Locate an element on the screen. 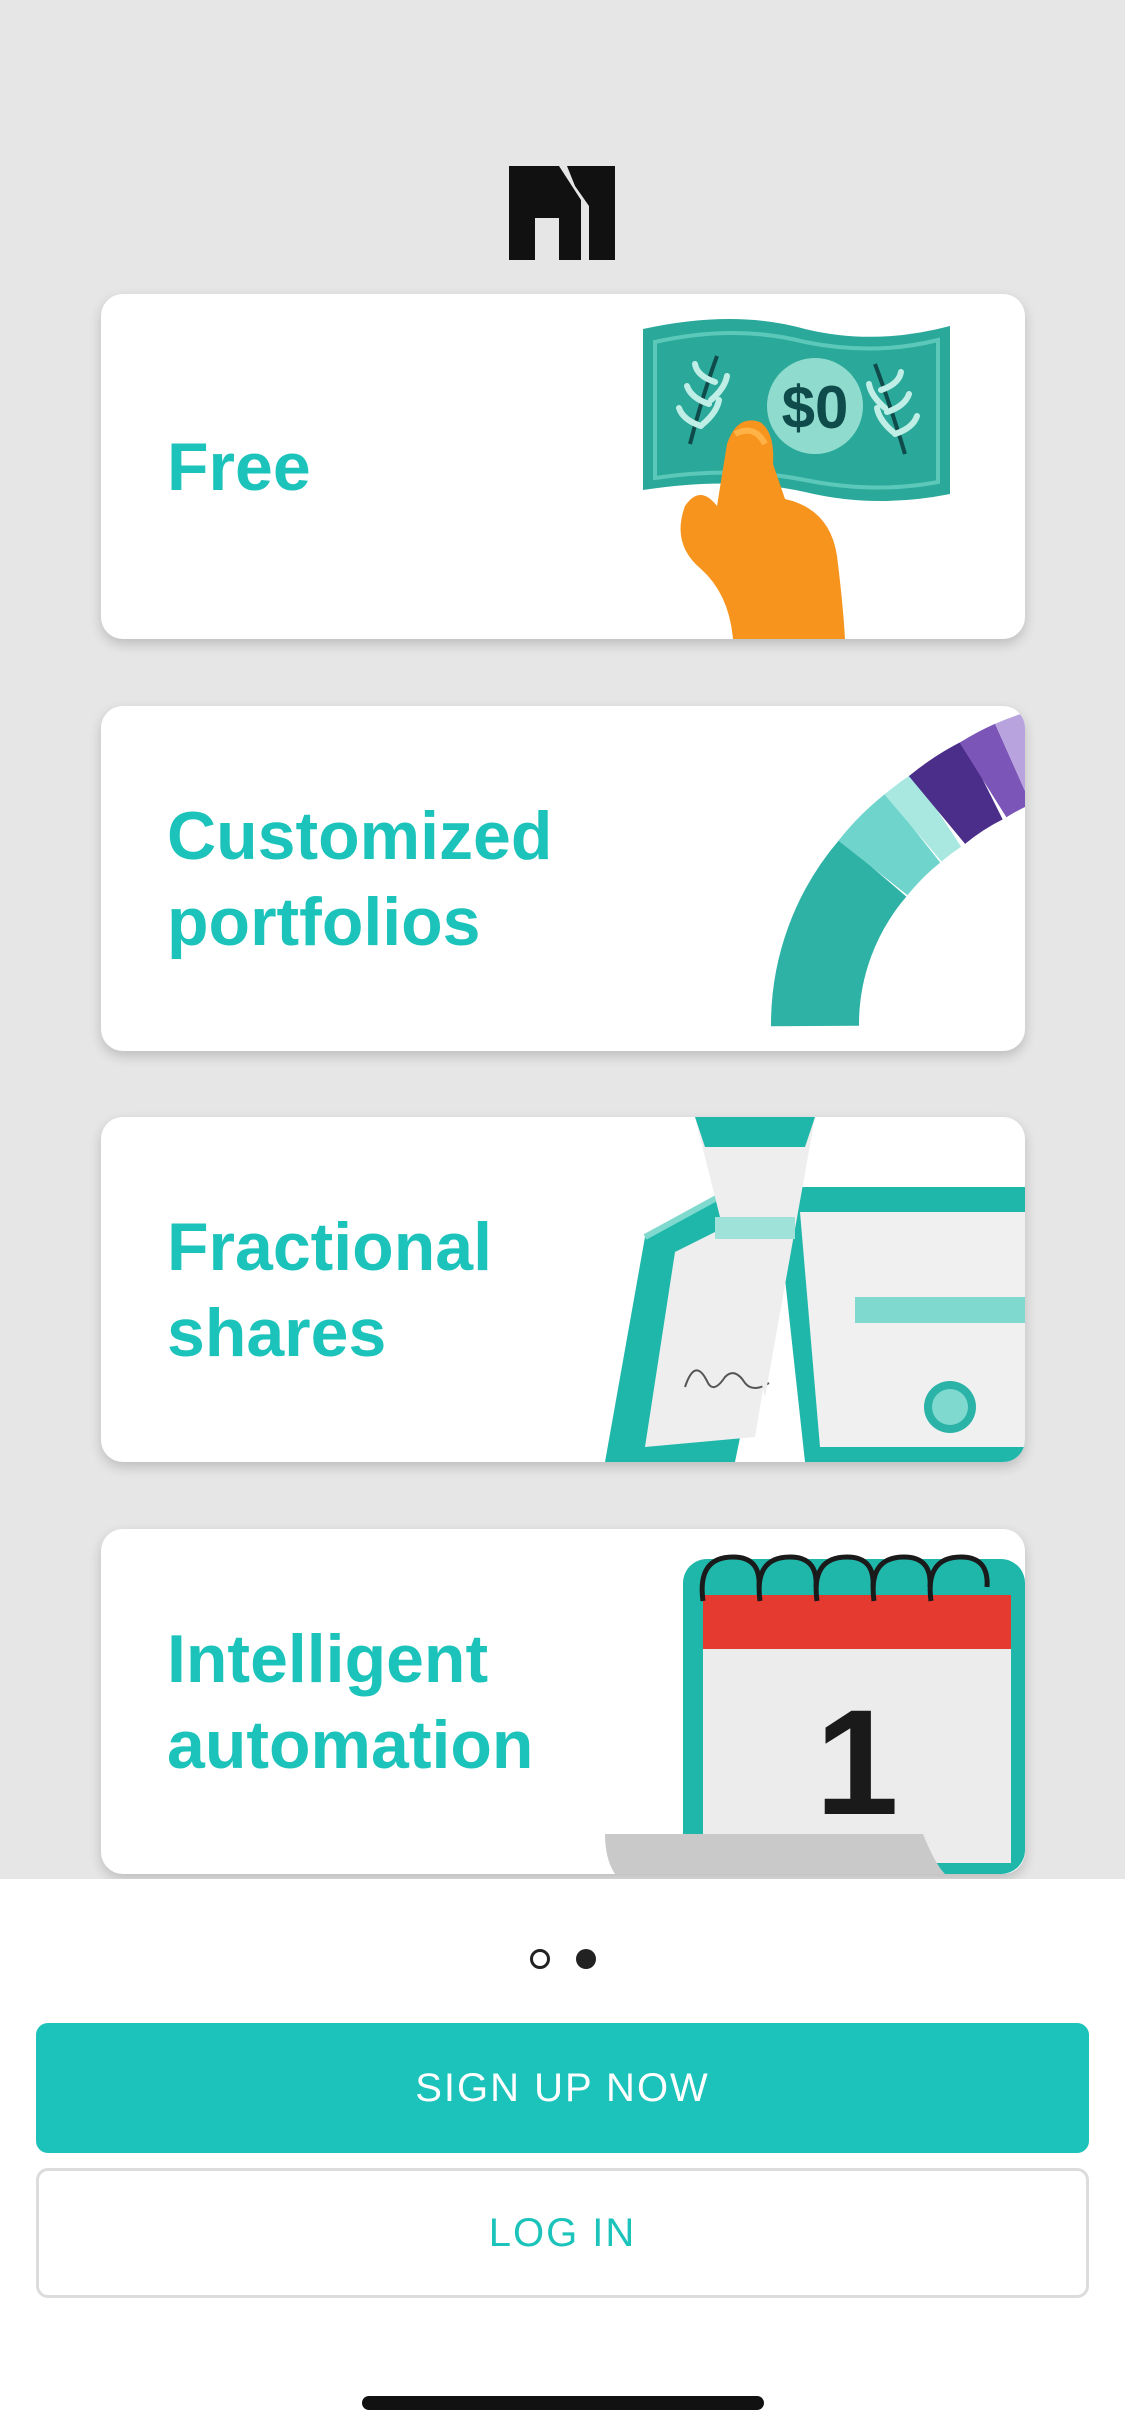  svg-text: $0 is located at coordinates (815, 407).